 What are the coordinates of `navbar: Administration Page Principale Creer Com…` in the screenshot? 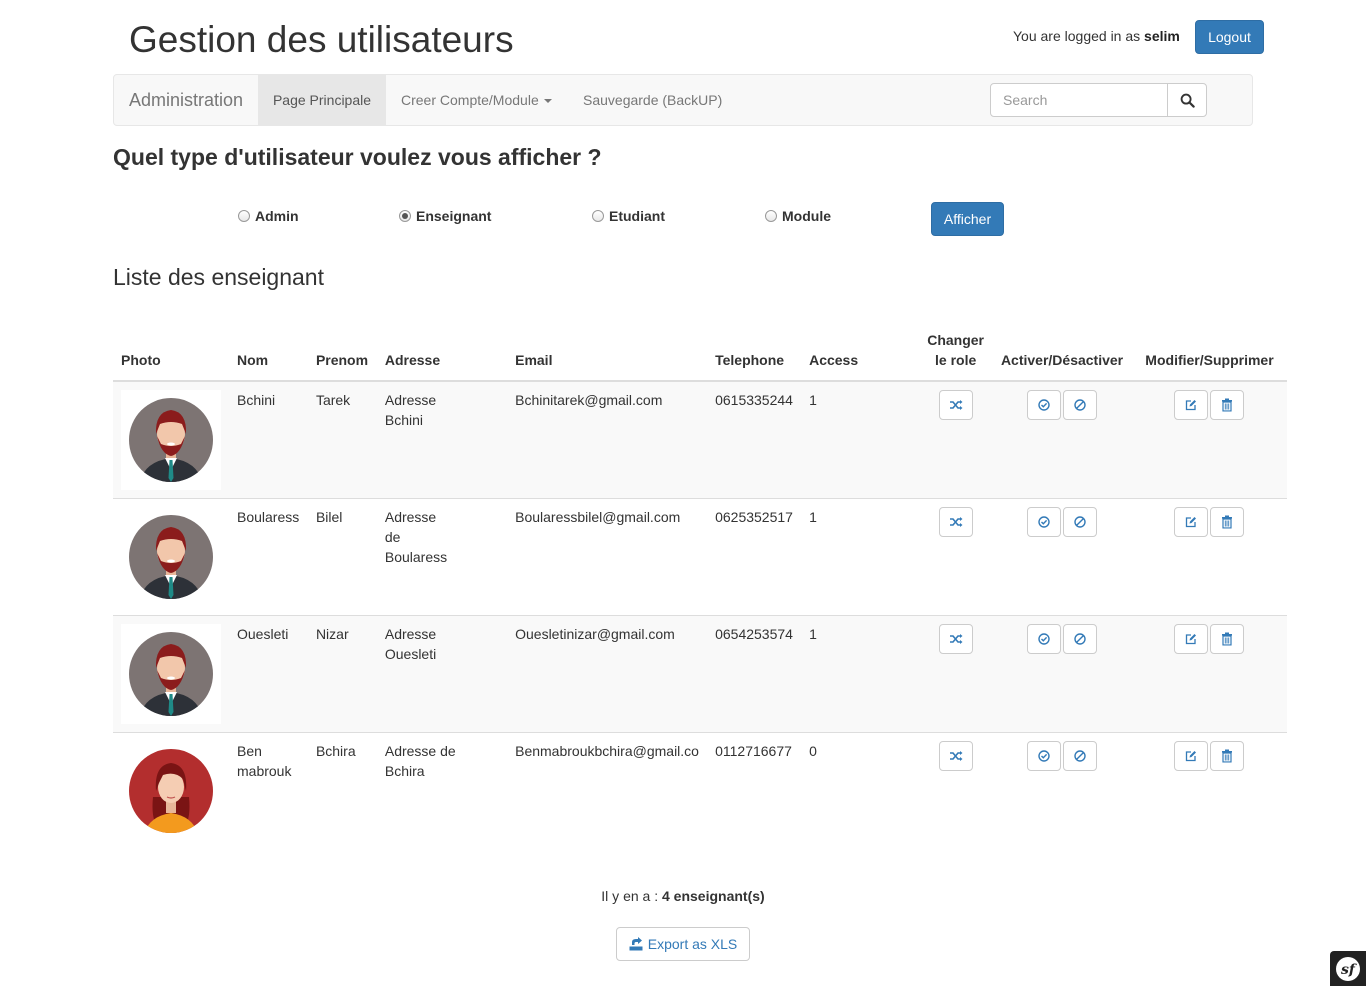 It's located at (683, 100).